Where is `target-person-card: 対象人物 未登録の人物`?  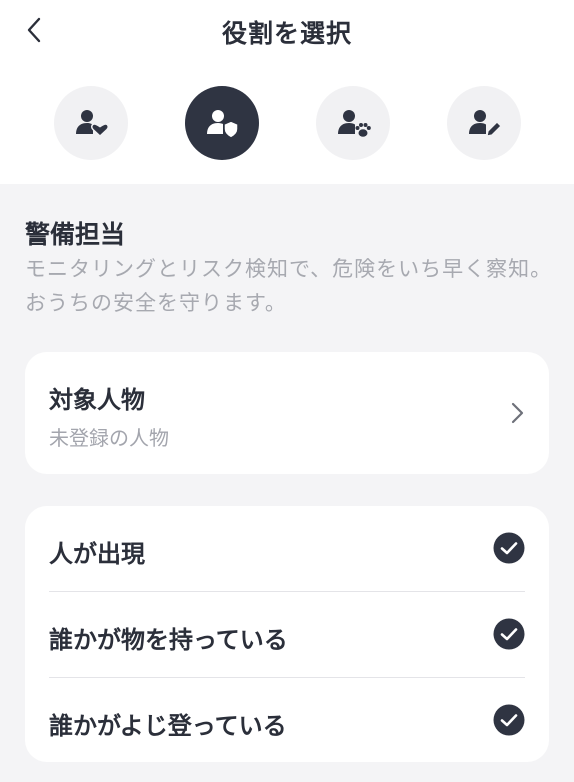
target-person-card: 対象人物 未登録の人物 is located at coordinates (287, 413).